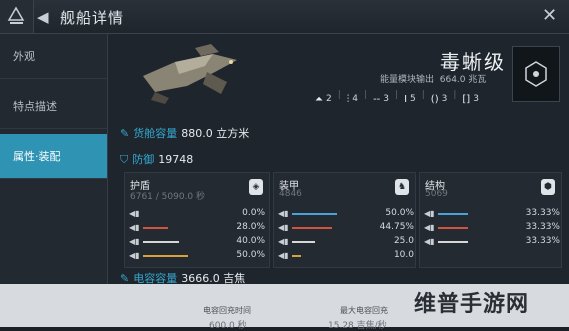 This screenshot has height=331, width=569. Describe the element at coordinates (434, 99) in the screenshot. I see `brace-icon: ()` at that location.